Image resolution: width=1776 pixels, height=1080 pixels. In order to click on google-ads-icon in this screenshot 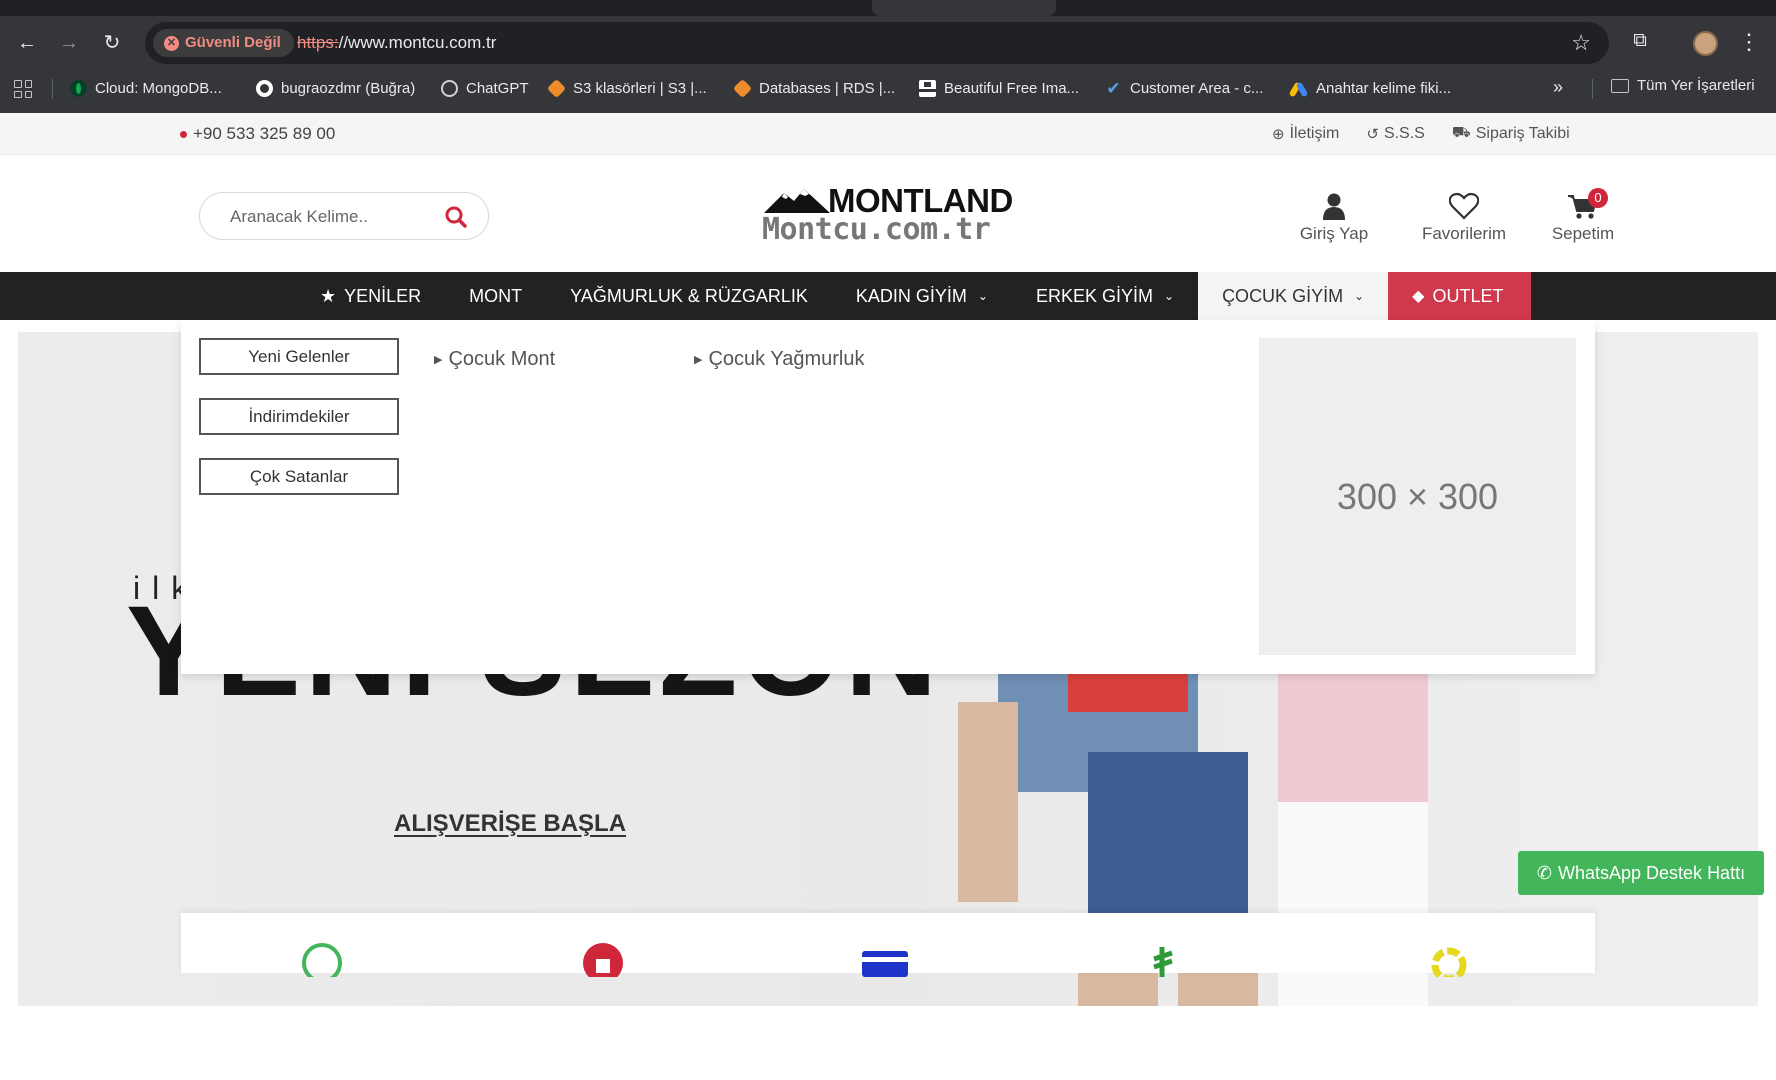, I will do `click(1298, 88)`.